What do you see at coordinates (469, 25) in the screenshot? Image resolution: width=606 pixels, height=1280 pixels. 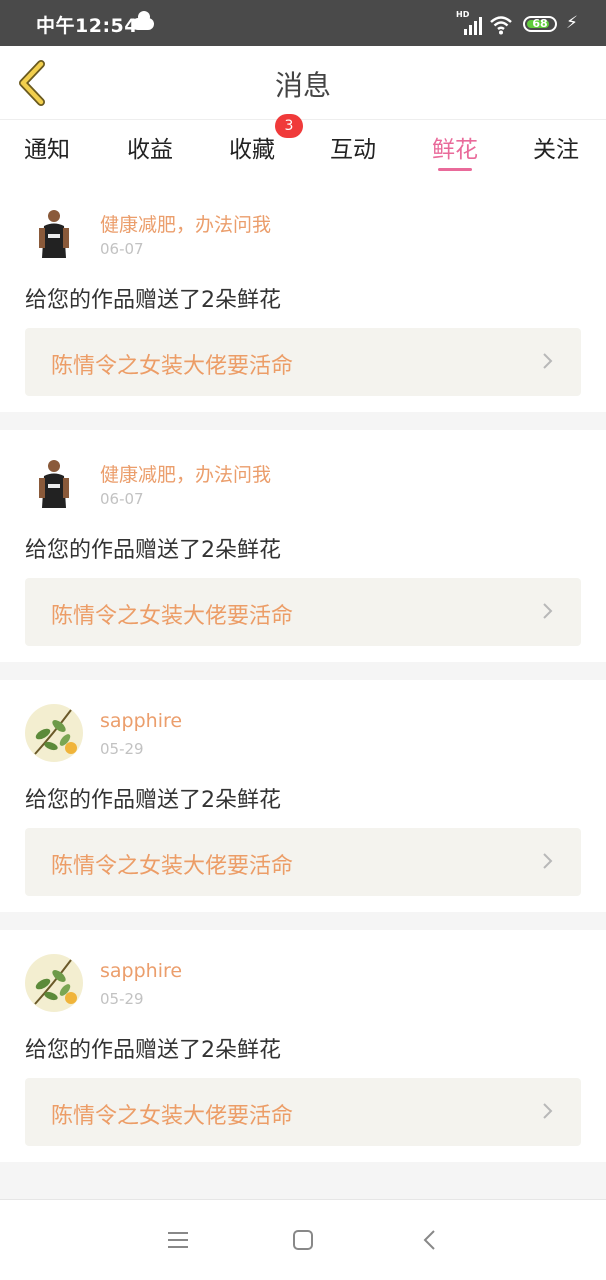 I see `signal-icon` at bounding box center [469, 25].